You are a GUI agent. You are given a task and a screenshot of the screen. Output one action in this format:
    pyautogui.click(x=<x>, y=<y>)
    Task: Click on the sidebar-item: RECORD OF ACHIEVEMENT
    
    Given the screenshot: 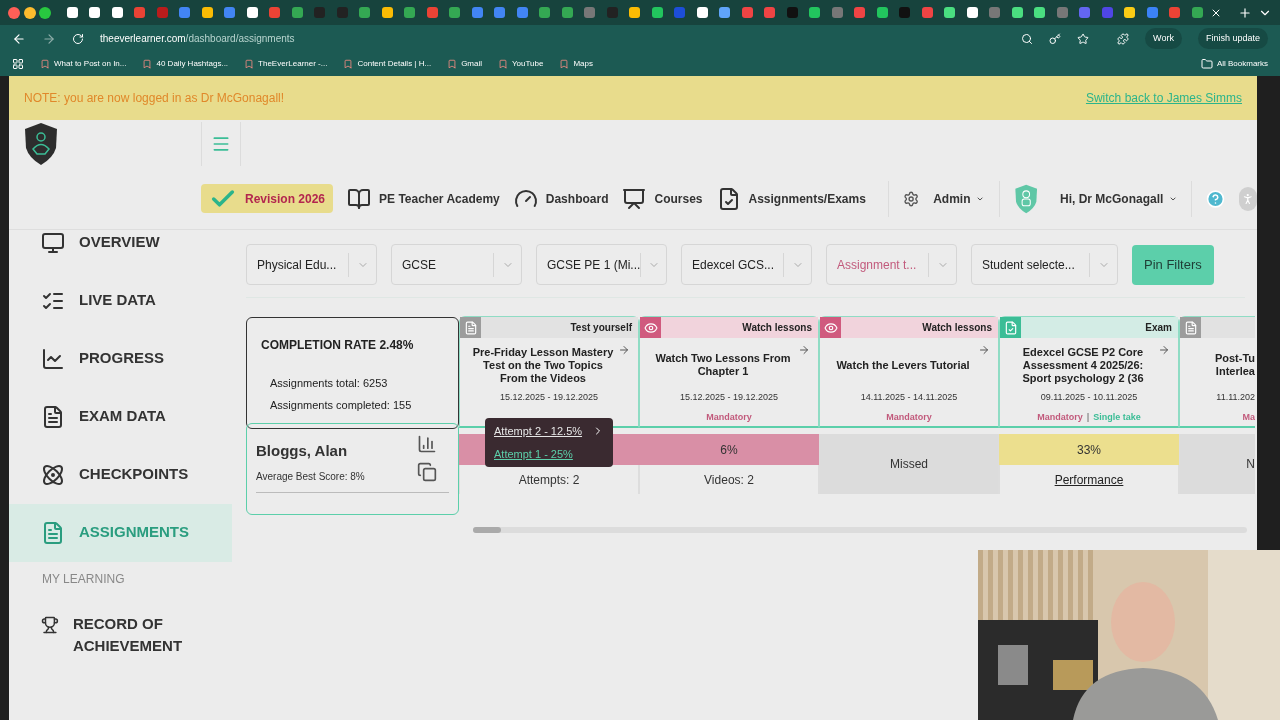 What is the action you would take?
    pyautogui.click(x=120, y=635)
    